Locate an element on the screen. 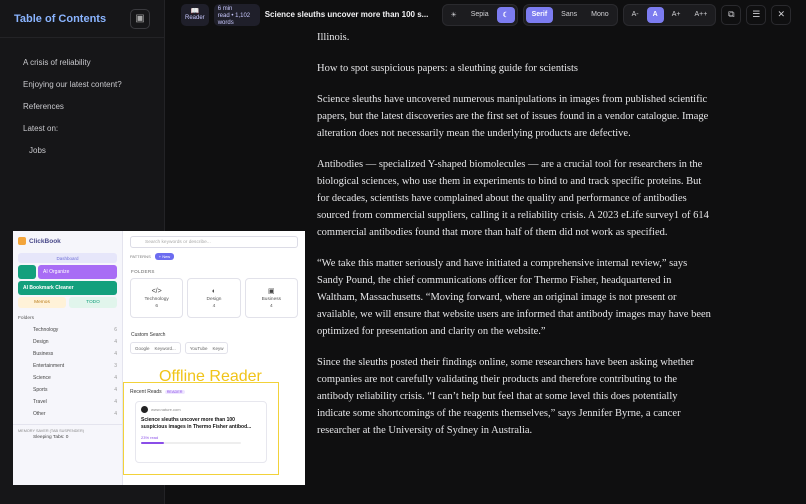 The width and height of the screenshot is (806, 504). article-paragraph: Illinois. is located at coordinates (333, 37).